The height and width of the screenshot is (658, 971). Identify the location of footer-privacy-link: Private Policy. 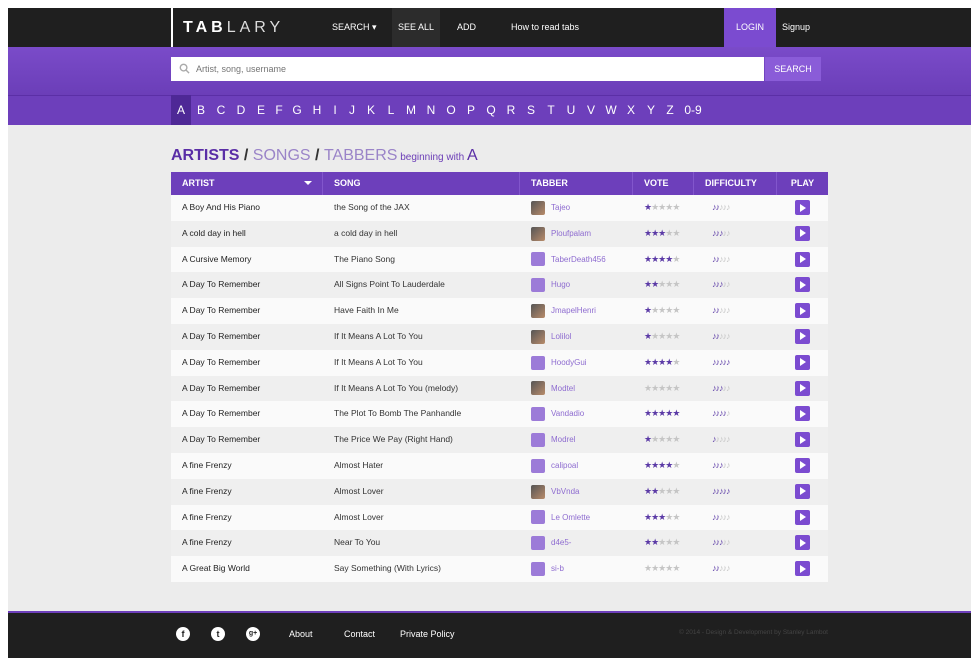
(427, 634).